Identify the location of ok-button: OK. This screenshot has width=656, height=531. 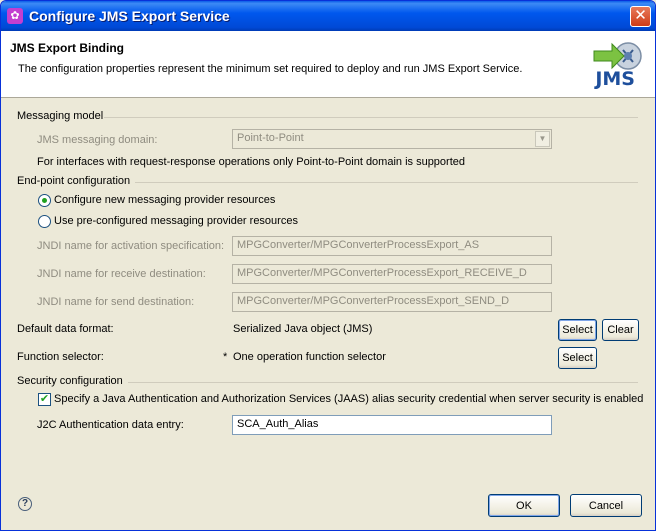
(524, 505).